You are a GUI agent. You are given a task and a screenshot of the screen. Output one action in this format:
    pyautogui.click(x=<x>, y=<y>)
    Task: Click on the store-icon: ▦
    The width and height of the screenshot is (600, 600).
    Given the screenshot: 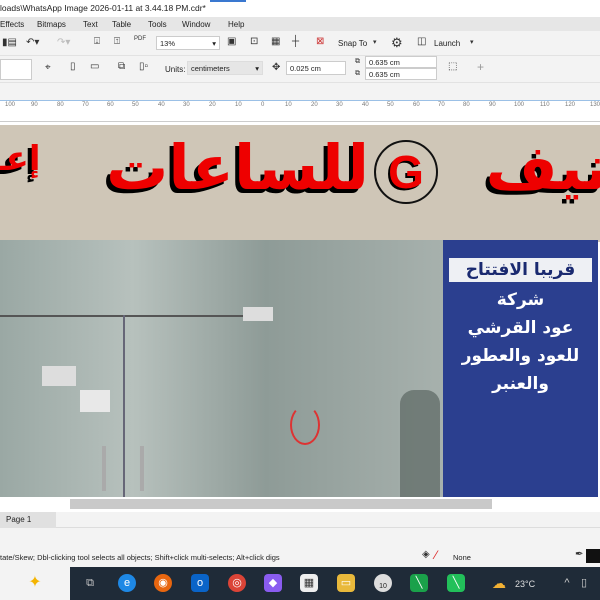 What is the action you would take?
    pyautogui.click(x=309, y=583)
    